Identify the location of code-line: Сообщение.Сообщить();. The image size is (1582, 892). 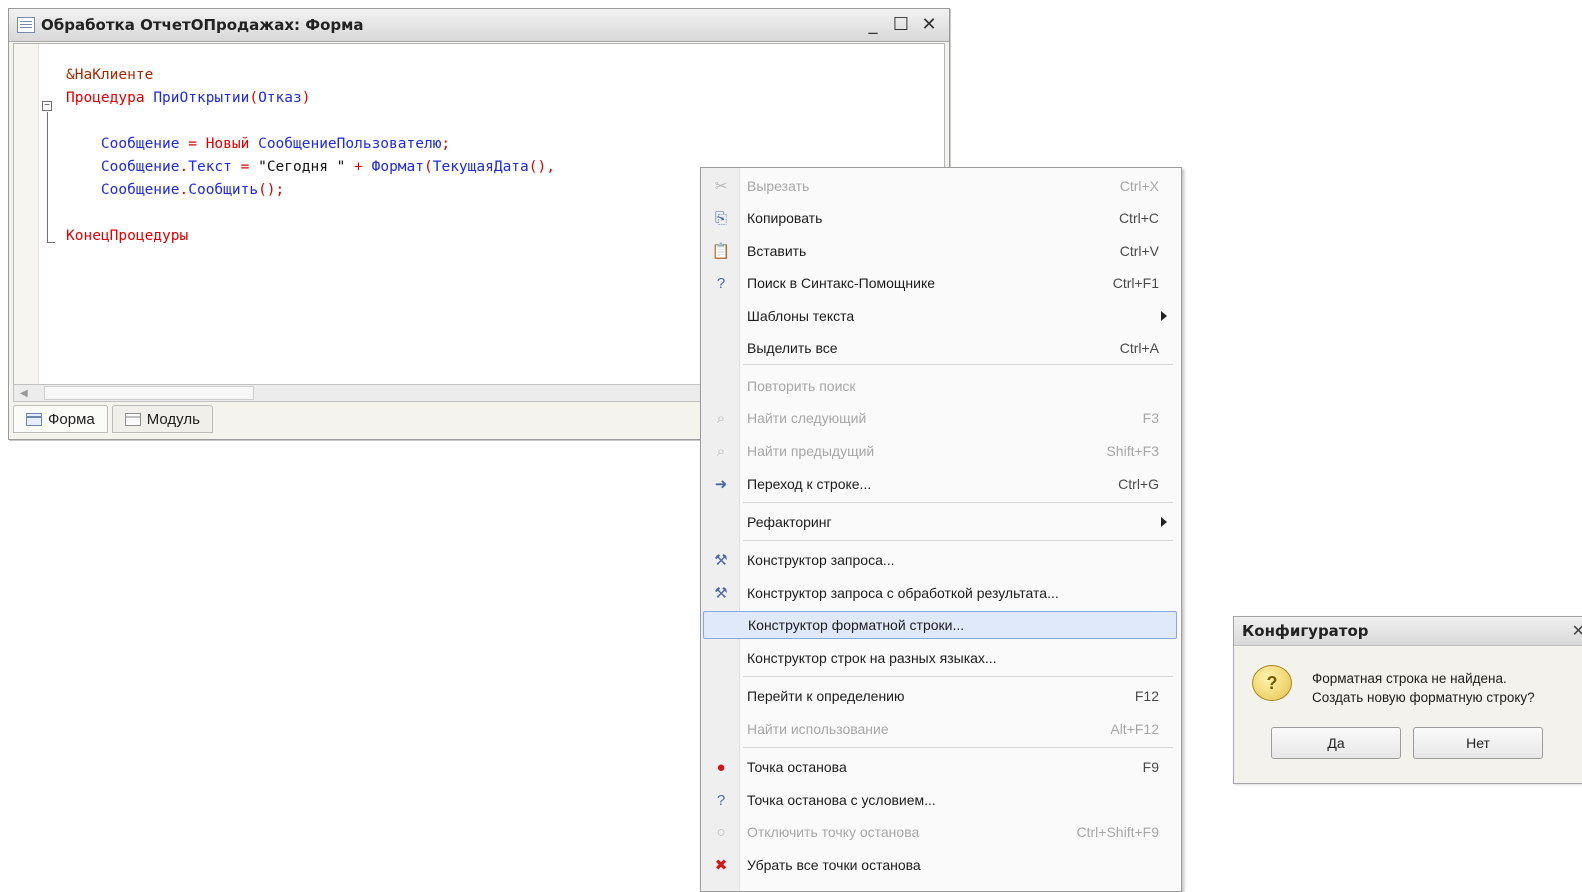
(310, 190).